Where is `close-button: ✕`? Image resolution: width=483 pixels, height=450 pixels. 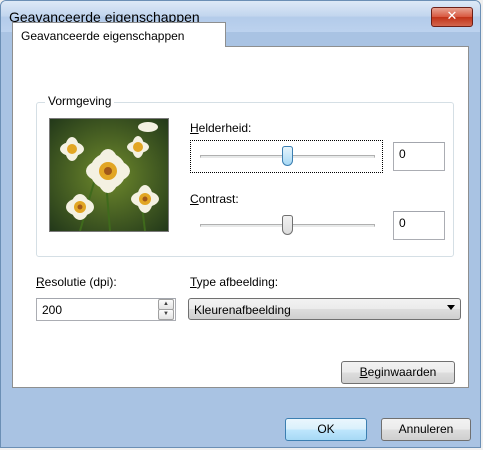
close-button: ✕ is located at coordinates (452, 17).